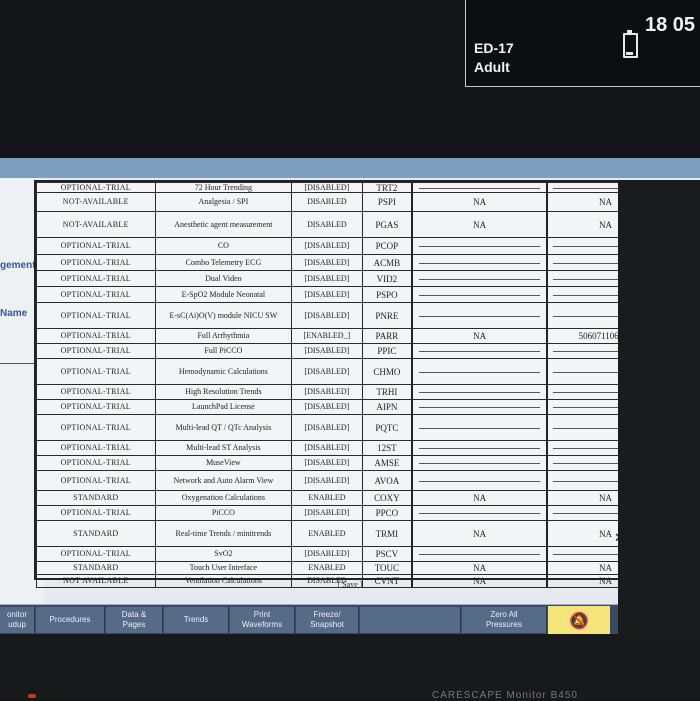 This screenshot has height=701, width=700. Describe the element at coordinates (387, 568) in the screenshot. I see `cell-text: TOUC` at that location.